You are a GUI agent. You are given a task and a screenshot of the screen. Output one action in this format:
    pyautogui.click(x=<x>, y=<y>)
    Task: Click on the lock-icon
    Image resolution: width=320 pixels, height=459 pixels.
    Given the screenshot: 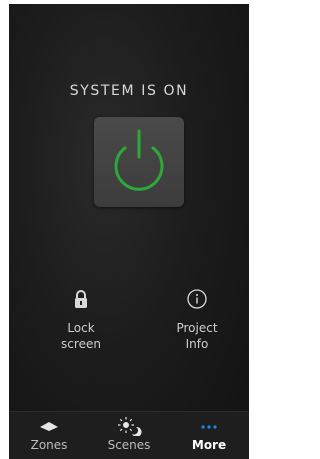 What is the action you would take?
    pyautogui.click(x=81, y=299)
    